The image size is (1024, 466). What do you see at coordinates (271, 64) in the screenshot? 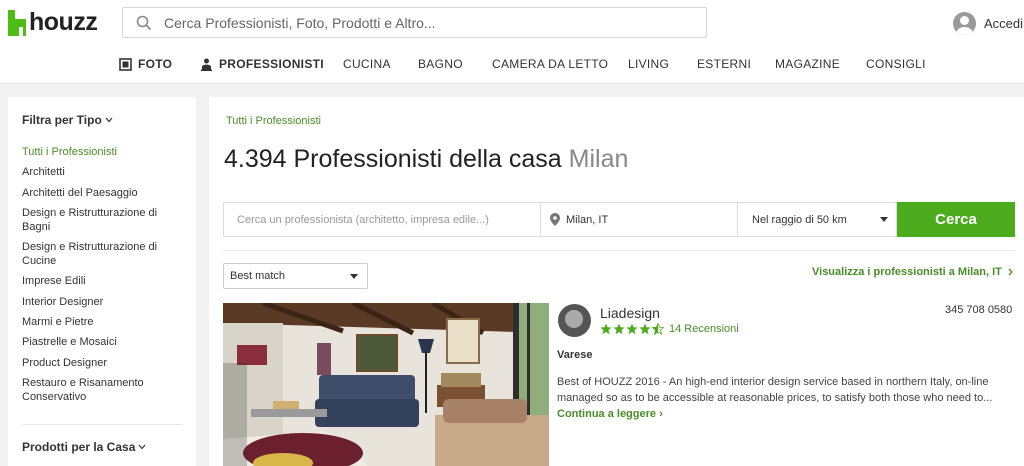
I see `nav-professionisti-label: PROFESSIONISTI` at bounding box center [271, 64].